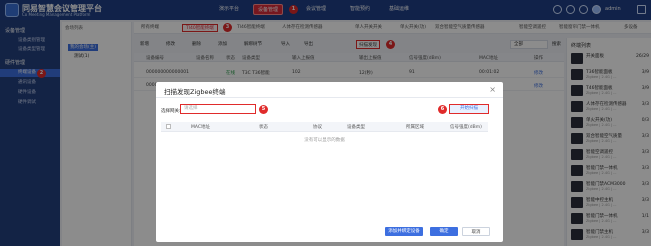  I want to click on column-header: 信号强度(dBm), so click(466, 127).